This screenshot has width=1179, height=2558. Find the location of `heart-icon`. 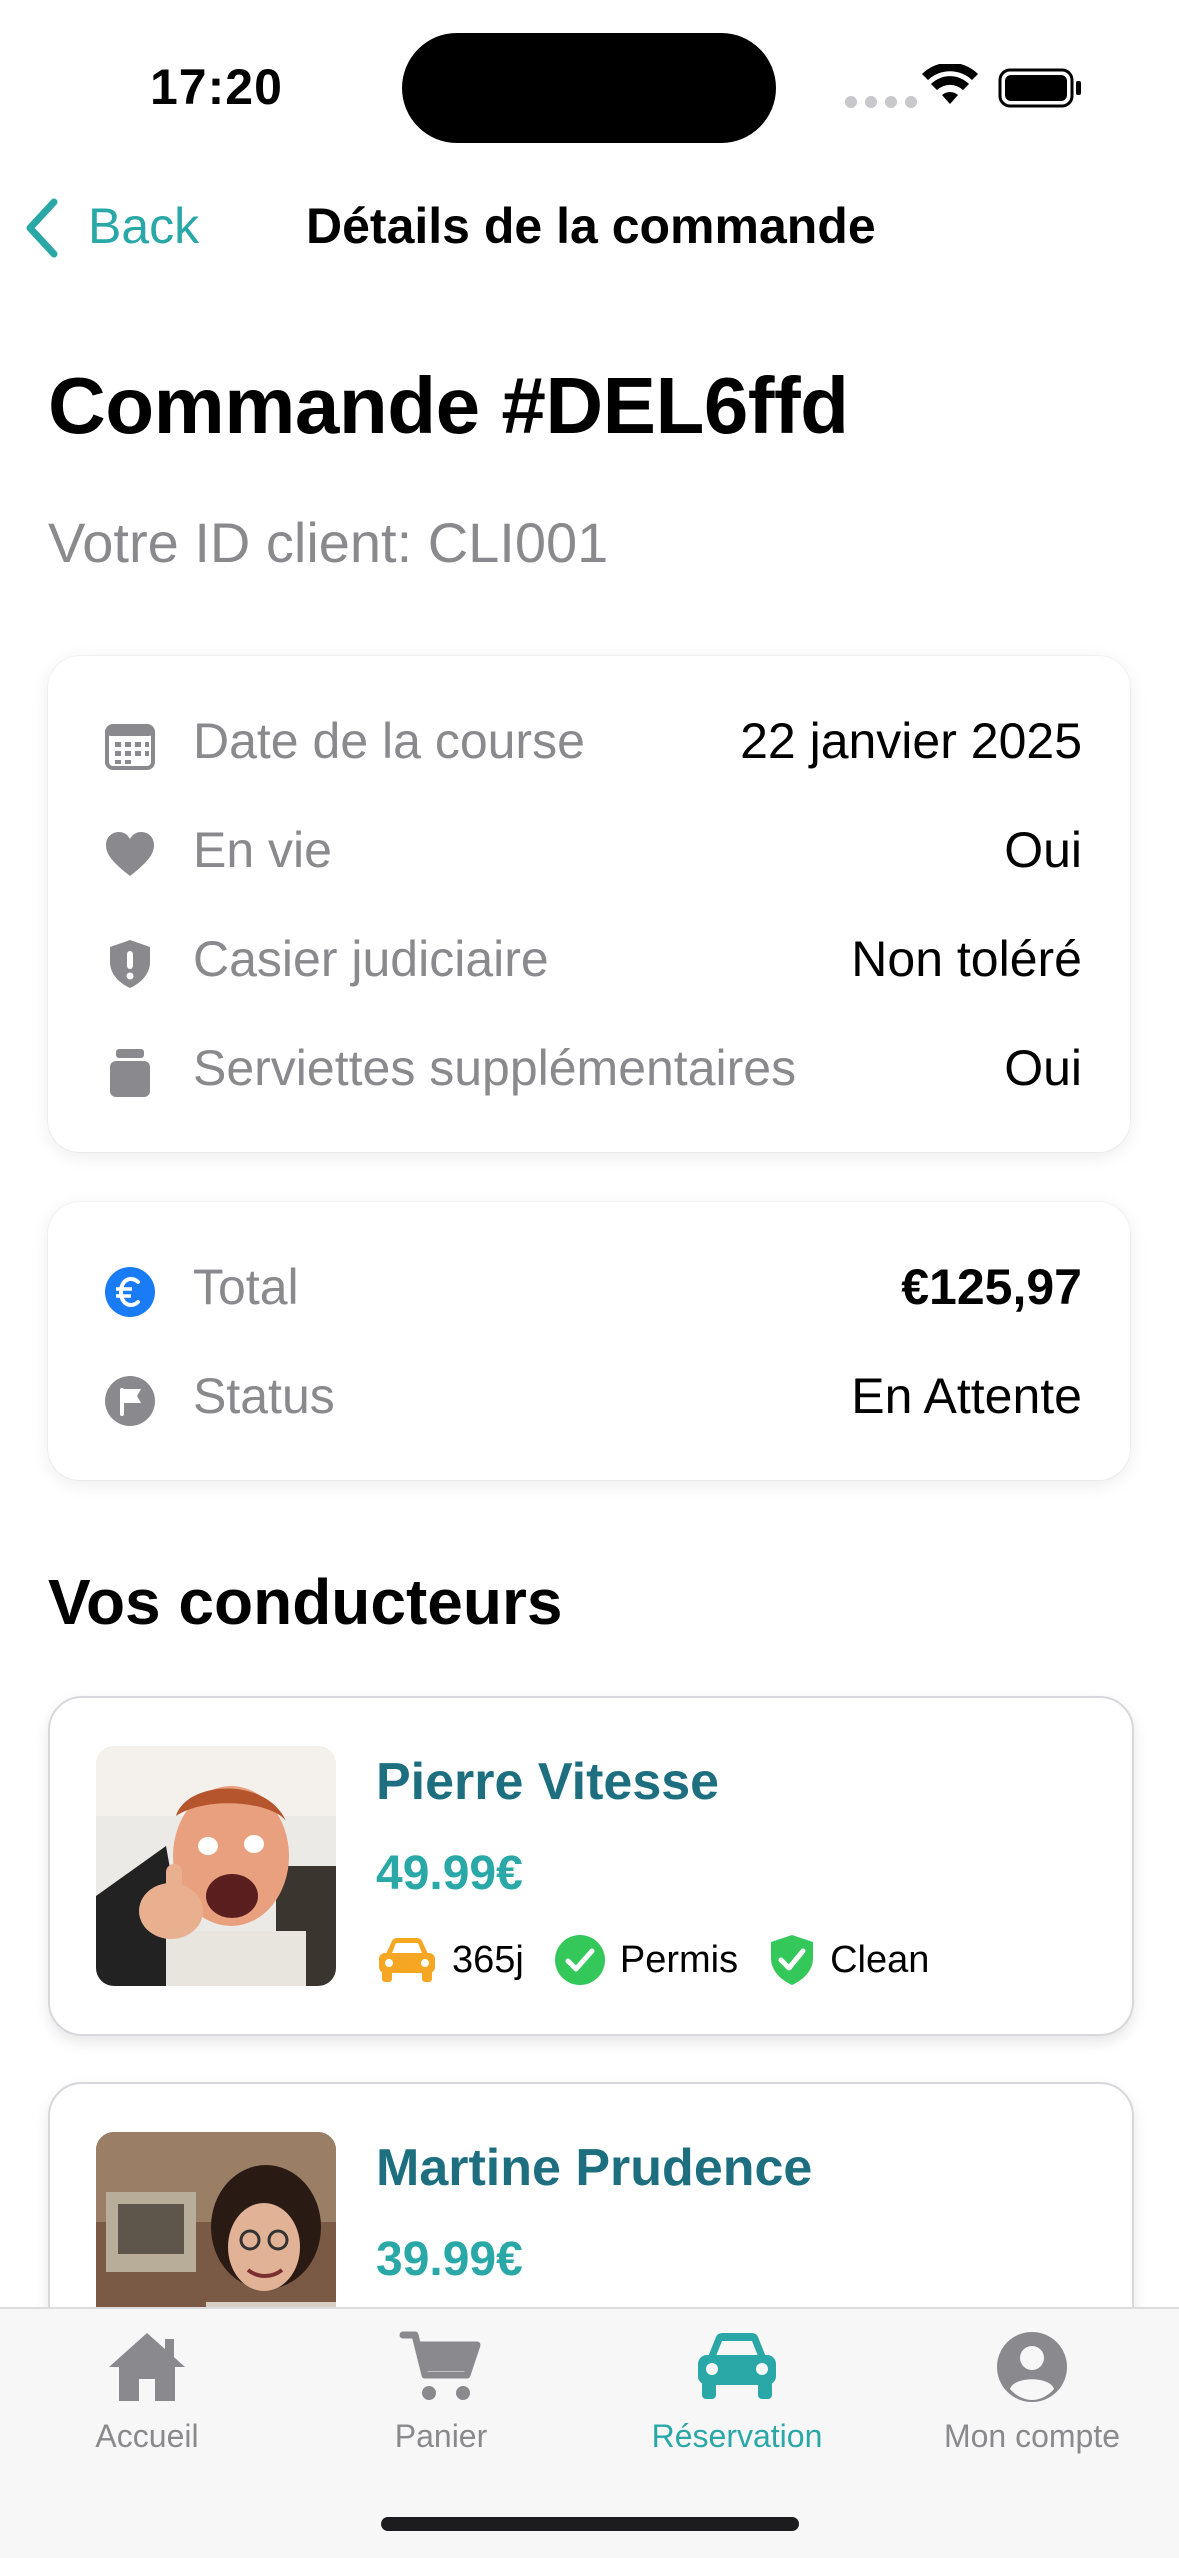

heart-icon is located at coordinates (130, 854).